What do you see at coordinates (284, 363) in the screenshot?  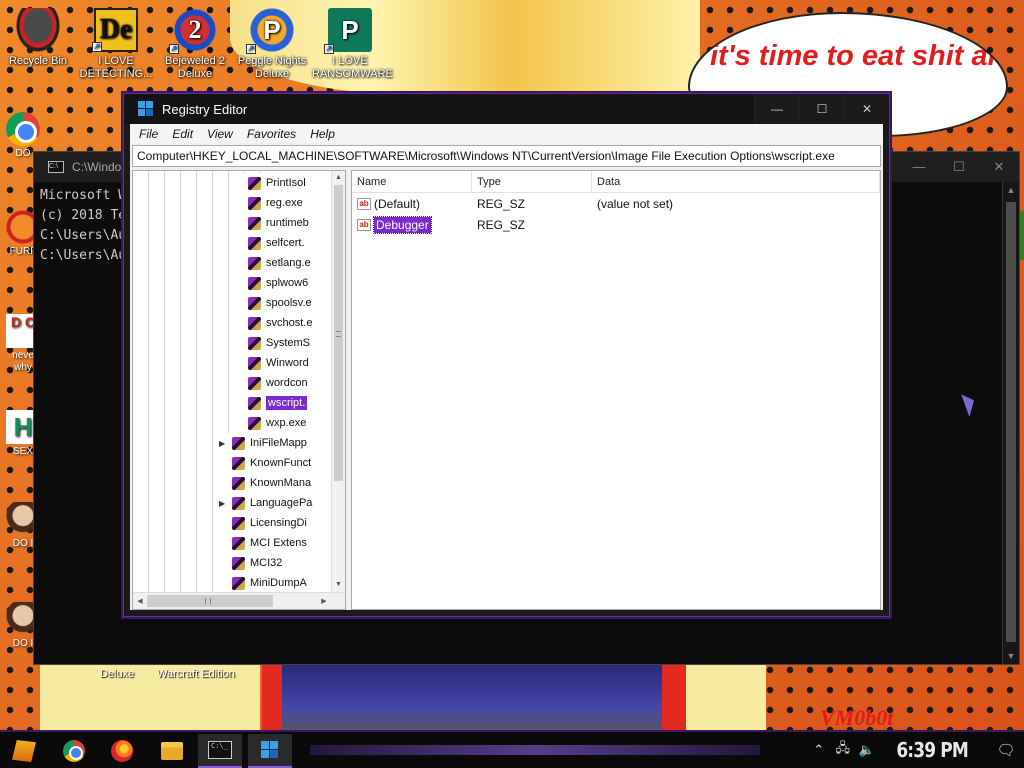 I see `tree-node: Winword` at bounding box center [284, 363].